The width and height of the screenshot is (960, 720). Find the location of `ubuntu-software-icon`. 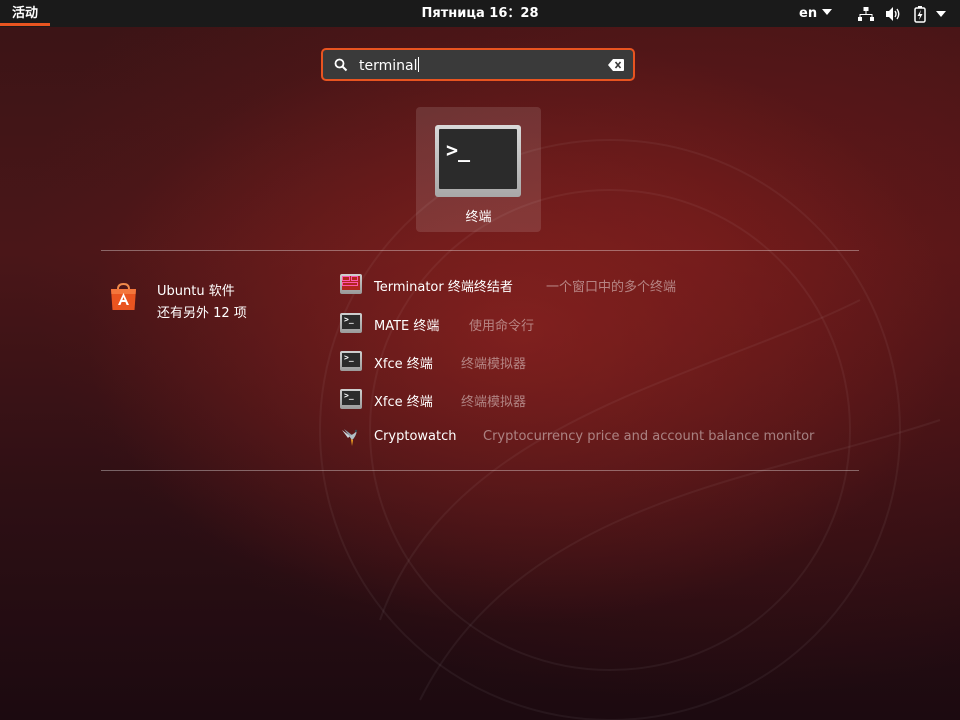

ubuntu-software-icon is located at coordinates (123, 297).